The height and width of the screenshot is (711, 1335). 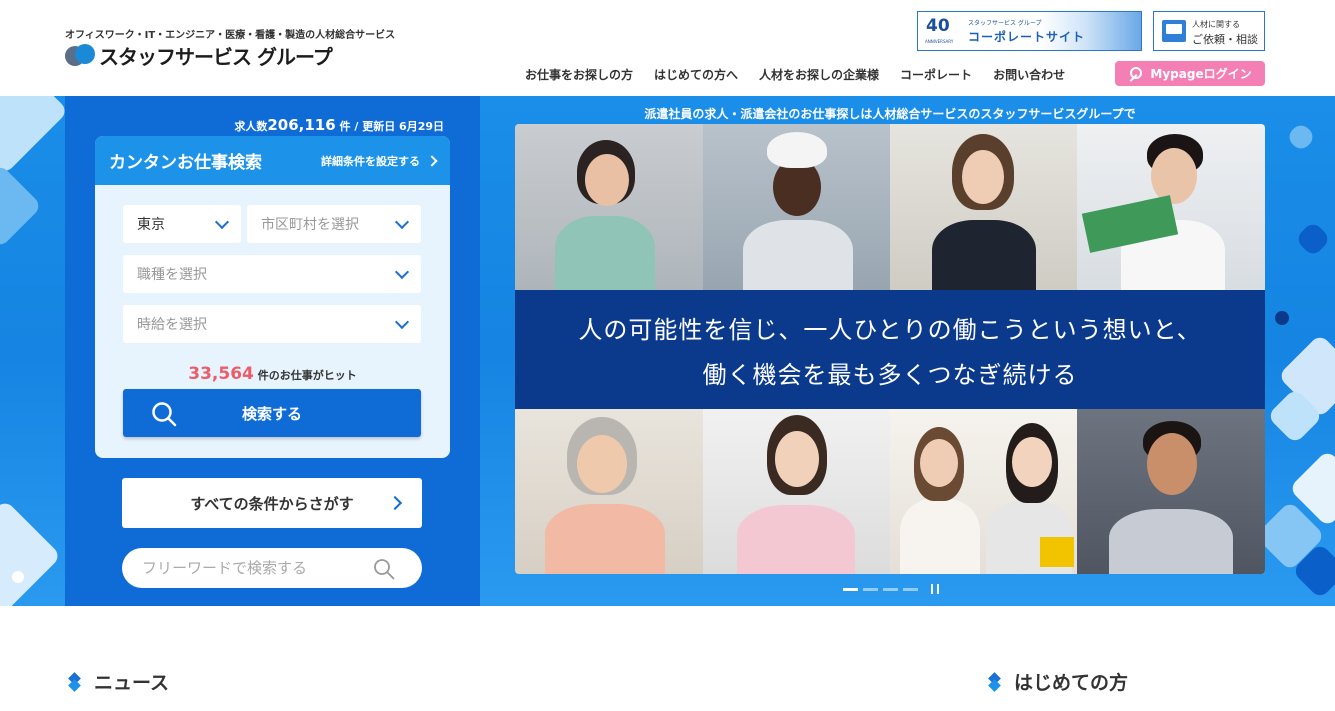 I want to click on anniversary-badge-sub: ANNIVERSARY, so click(x=939, y=41).